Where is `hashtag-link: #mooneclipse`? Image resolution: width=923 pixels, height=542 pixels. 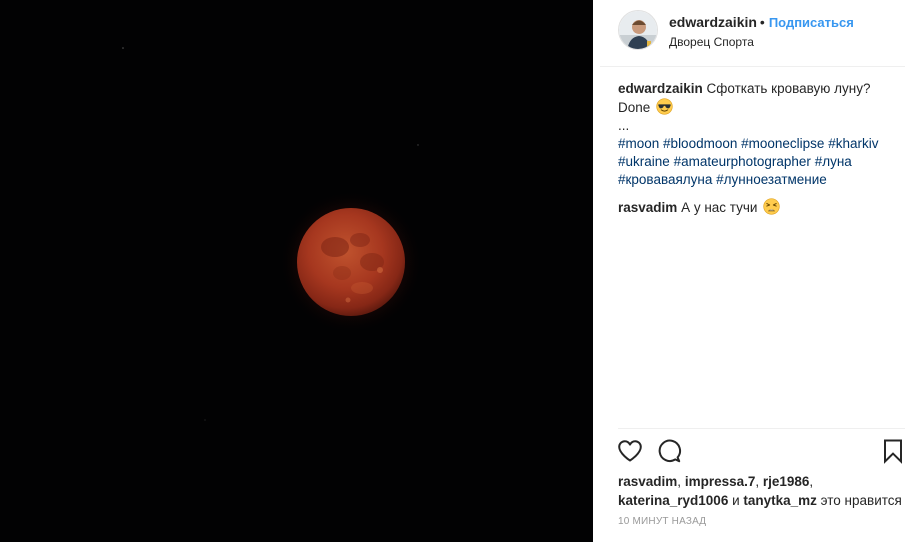 hashtag-link: #mooneclipse is located at coordinates (782, 143).